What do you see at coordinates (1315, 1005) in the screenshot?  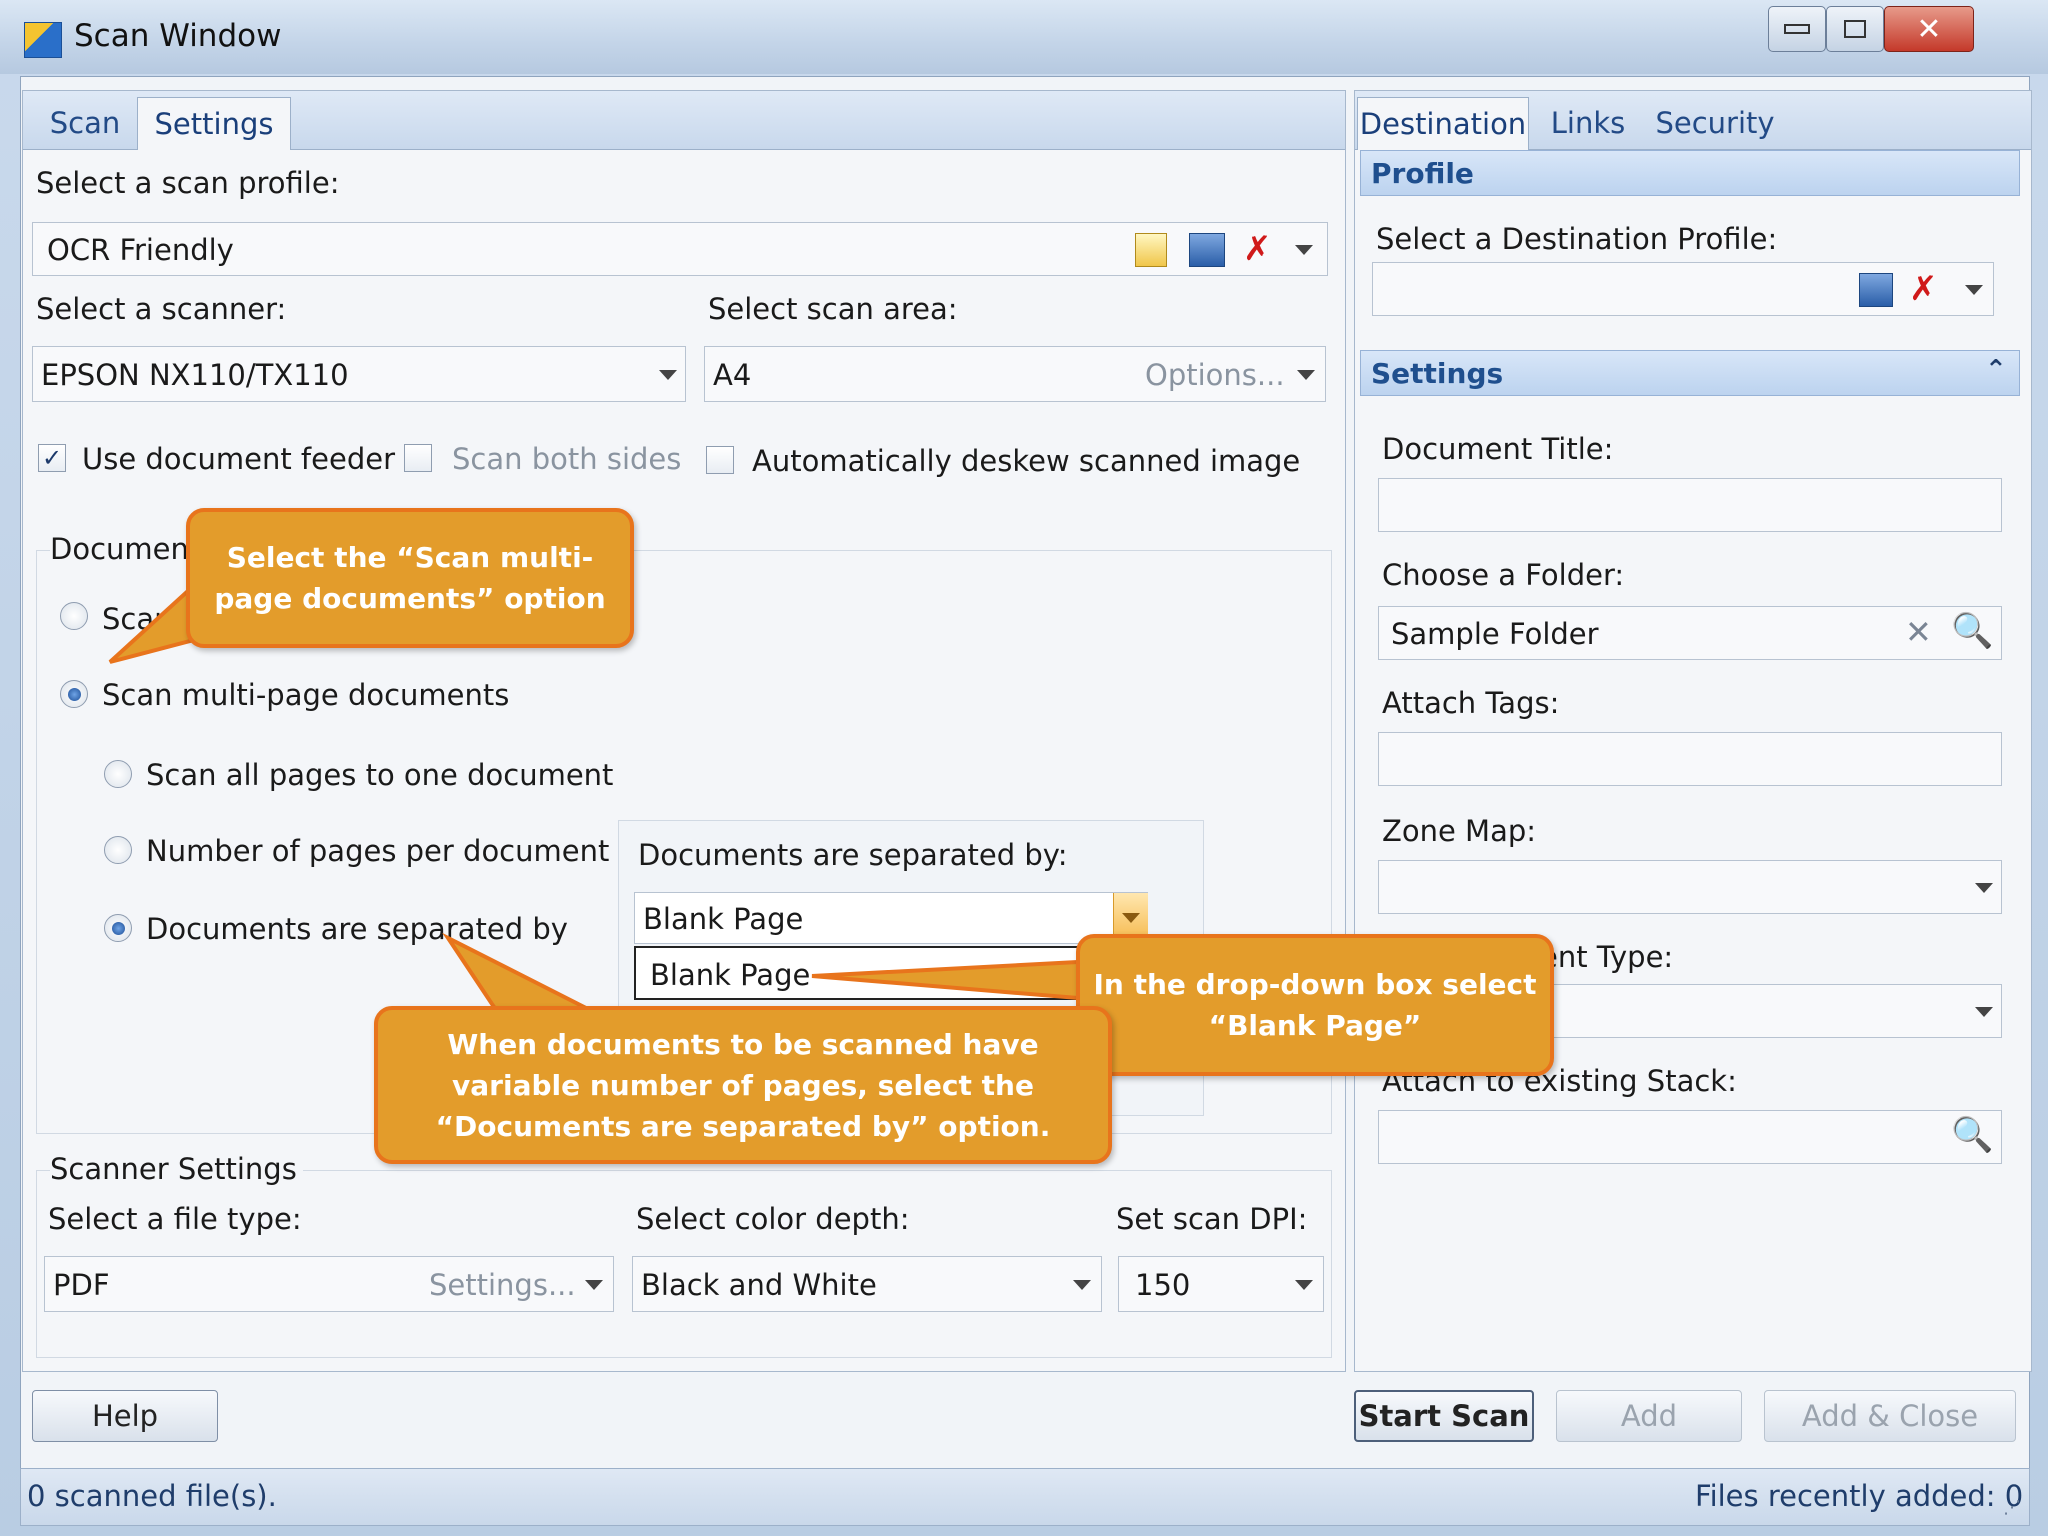 I see `blank-page-callout: In the drop-down box select “Blank Page”` at bounding box center [1315, 1005].